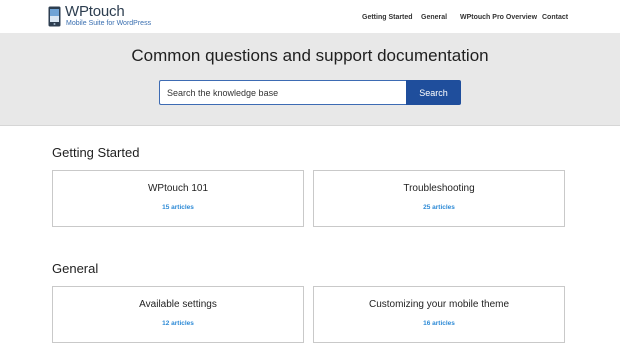  I want to click on card-article-count: 16 articles, so click(439, 323).